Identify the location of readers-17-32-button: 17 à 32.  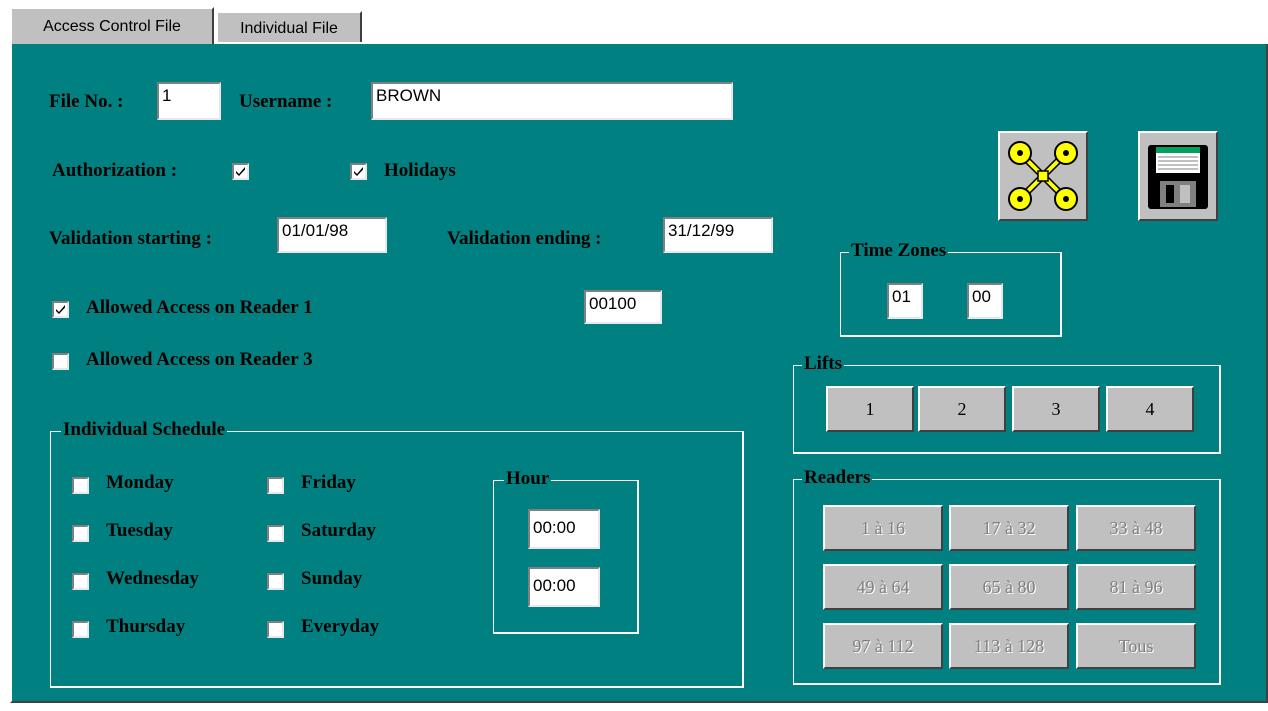
(1009, 528).